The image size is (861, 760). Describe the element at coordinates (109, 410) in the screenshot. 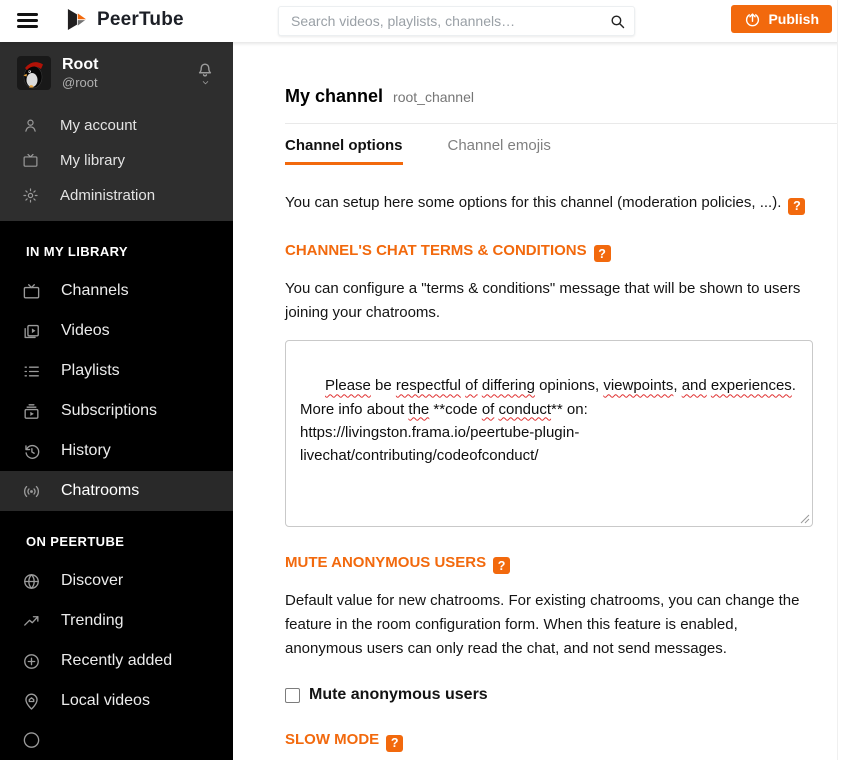

I see `sidebar-item-label: Subscriptions` at that location.